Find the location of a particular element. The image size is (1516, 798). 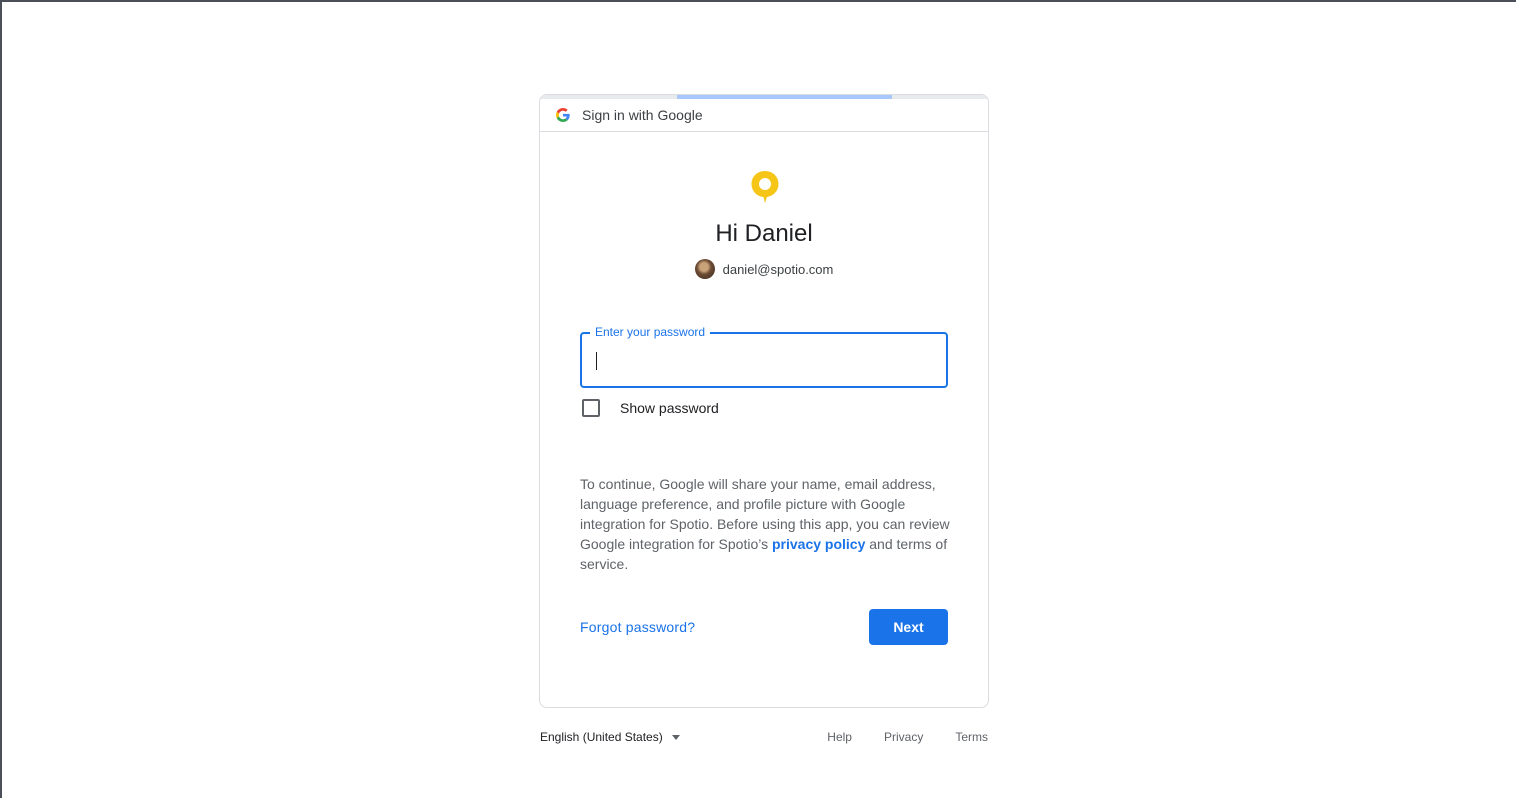

language-label: English (United States) is located at coordinates (601, 737).